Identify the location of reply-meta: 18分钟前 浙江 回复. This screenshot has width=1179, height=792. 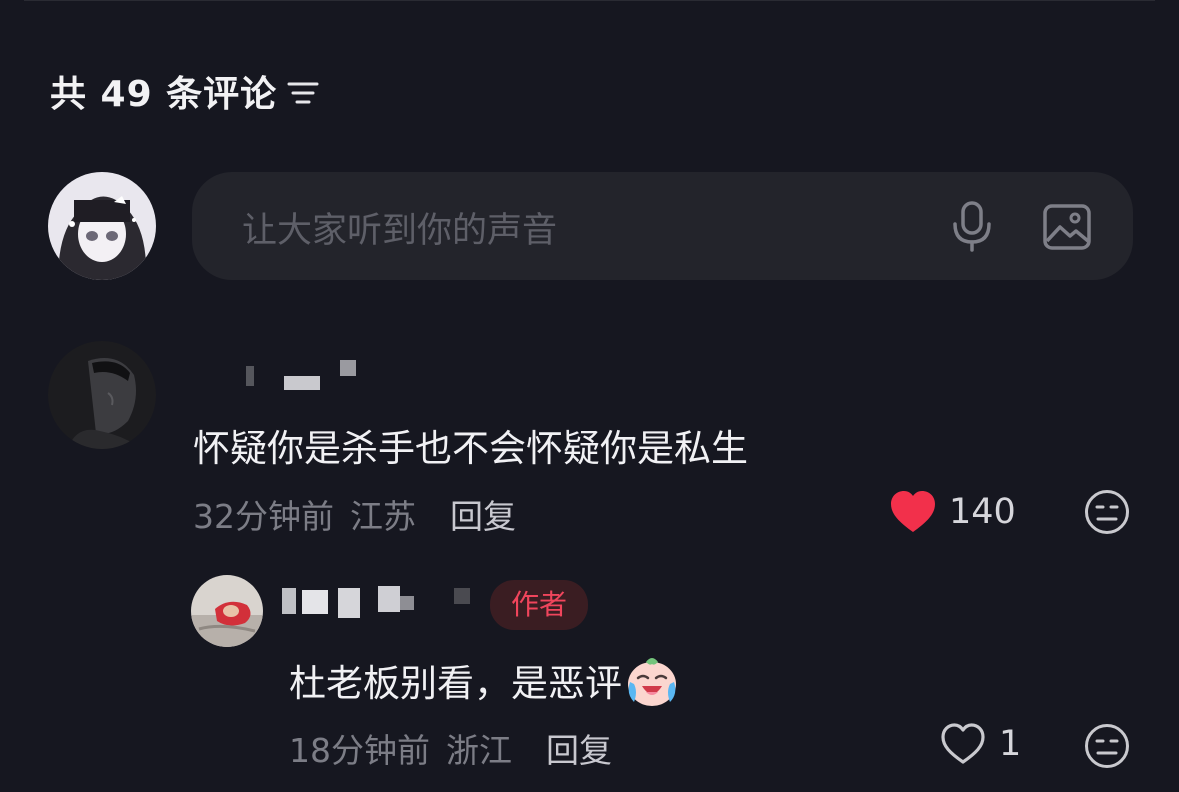
(450, 748).